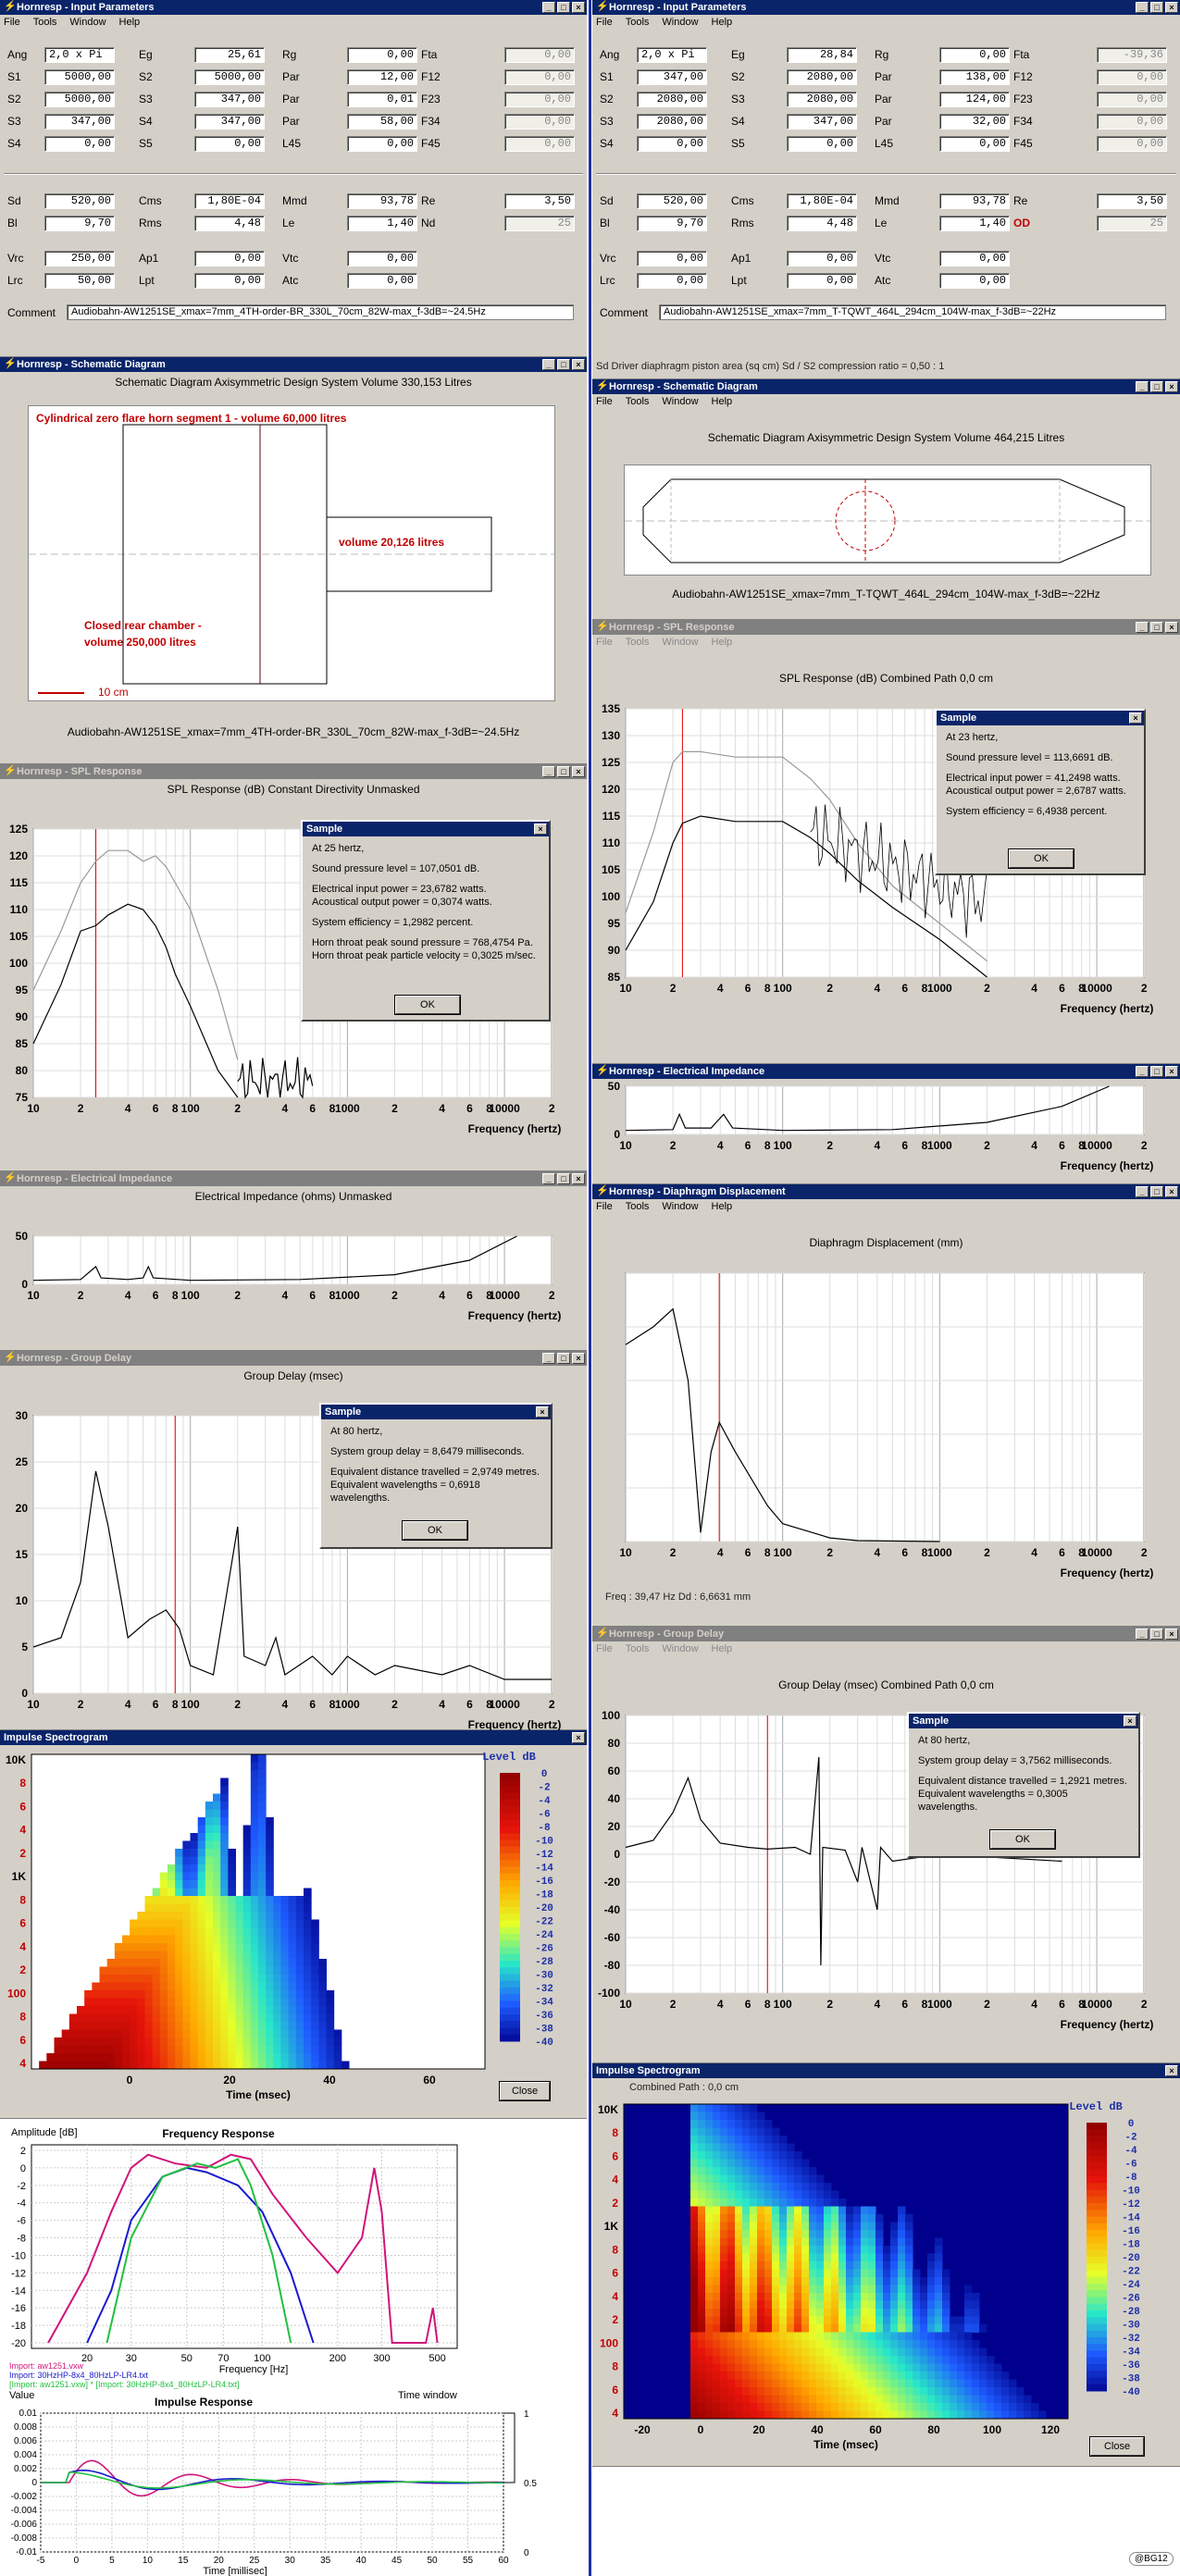 The image size is (1180, 2576). Describe the element at coordinates (822, 77) in the screenshot. I see `param-field-s2: 2080,00` at that location.